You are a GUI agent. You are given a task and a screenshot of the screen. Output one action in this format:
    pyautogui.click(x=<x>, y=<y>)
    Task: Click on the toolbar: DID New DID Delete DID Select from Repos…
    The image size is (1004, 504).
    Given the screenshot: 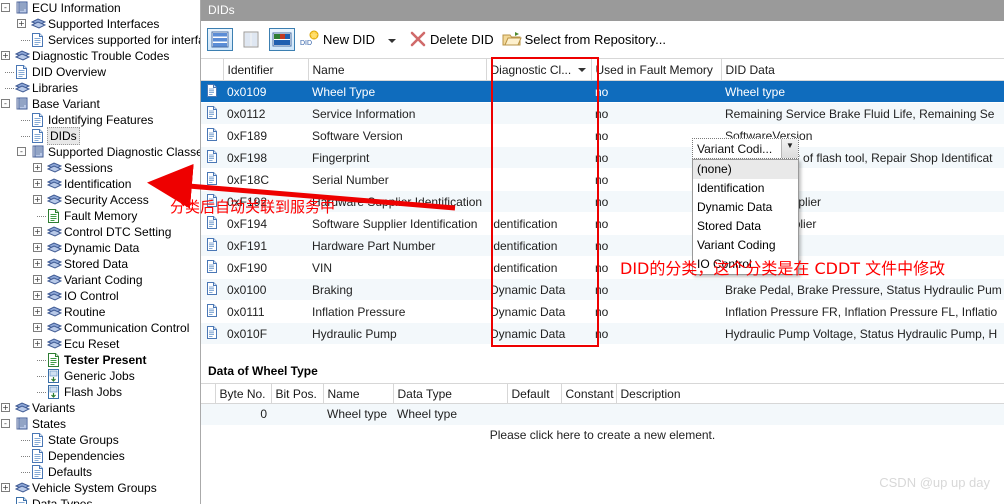 What is the action you would take?
    pyautogui.click(x=602, y=39)
    